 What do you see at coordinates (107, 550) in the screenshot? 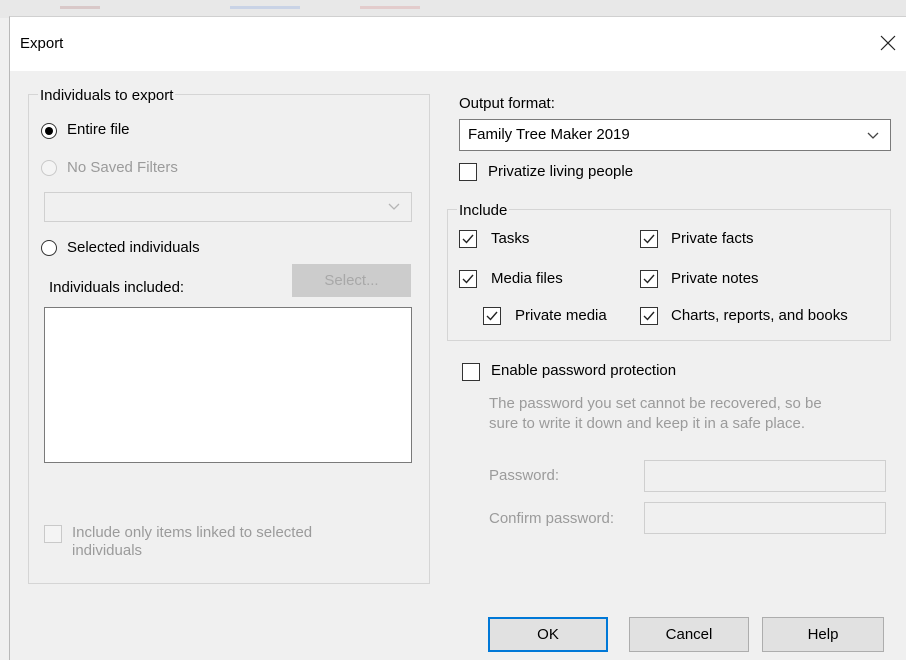
I see `include-linked-label-line2: individuals` at bounding box center [107, 550].